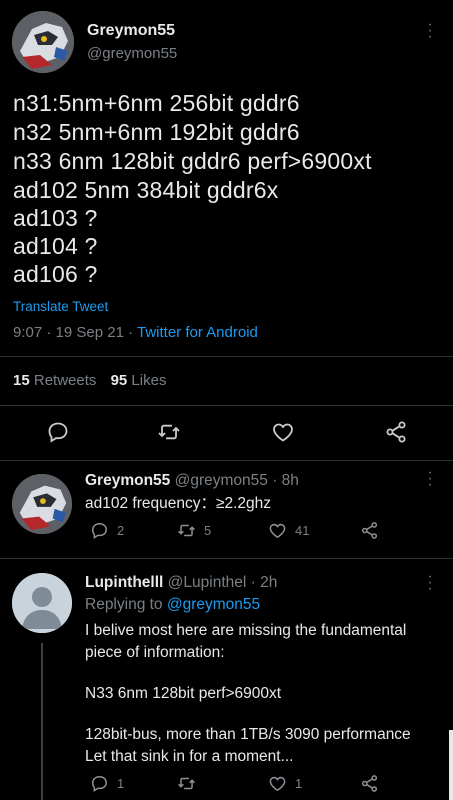  I want to click on reply-text-line: piece of information:, so click(155, 652).